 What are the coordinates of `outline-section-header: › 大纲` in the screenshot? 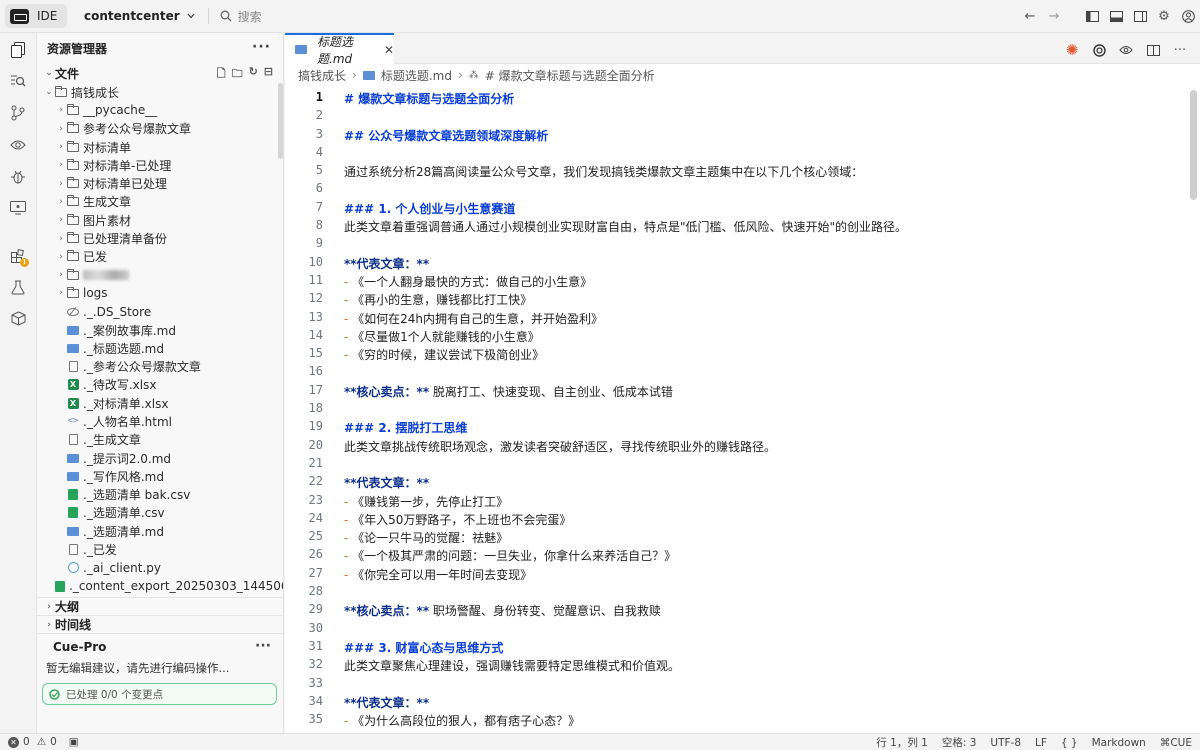 It's located at (160, 606).